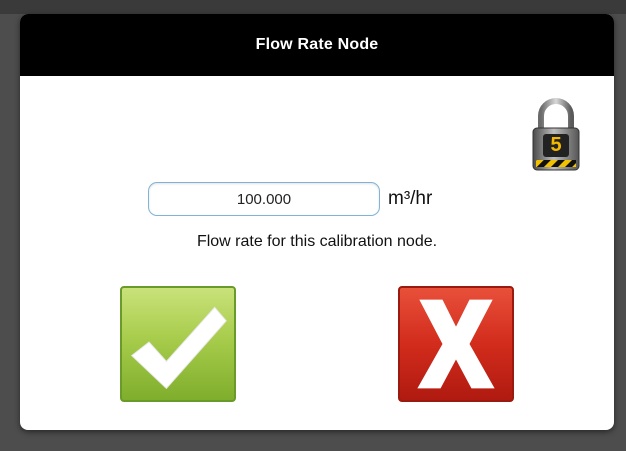 This screenshot has width=626, height=451. I want to click on unit-label: m³/hr, so click(410, 198).